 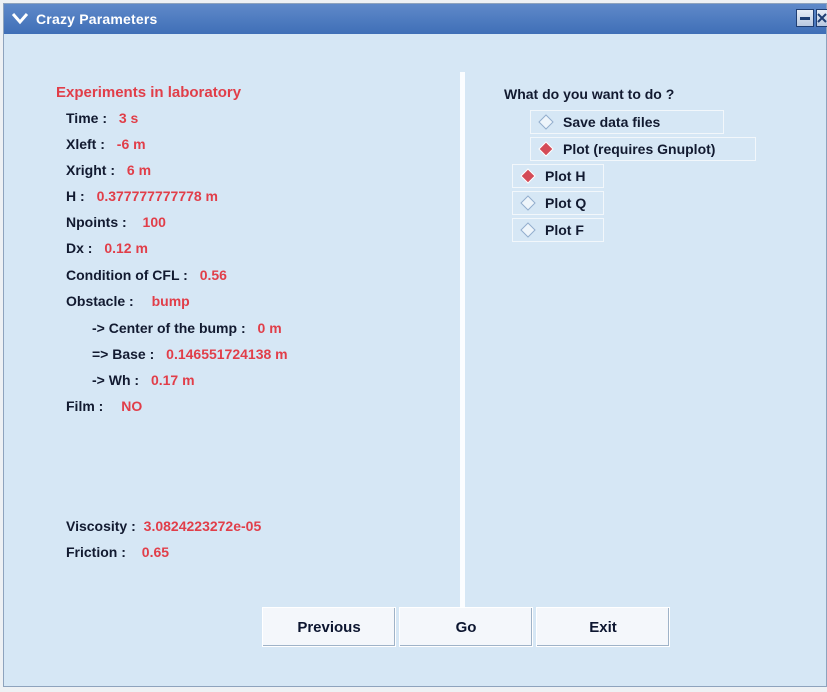 What do you see at coordinates (139, 170) in the screenshot?
I see `xright-value: 6 m` at bounding box center [139, 170].